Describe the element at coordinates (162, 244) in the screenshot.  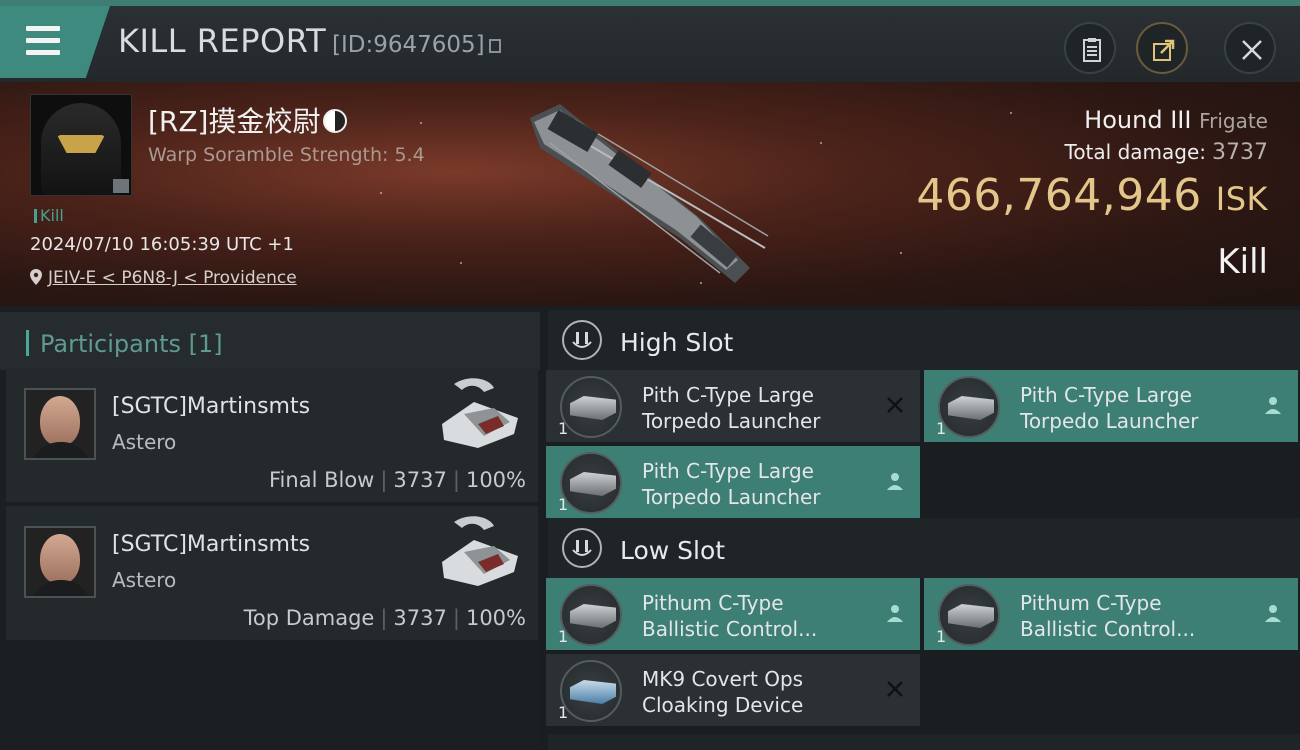
I see `kill-datetime: 2024/07/10 16:05:39 UTC +1` at that location.